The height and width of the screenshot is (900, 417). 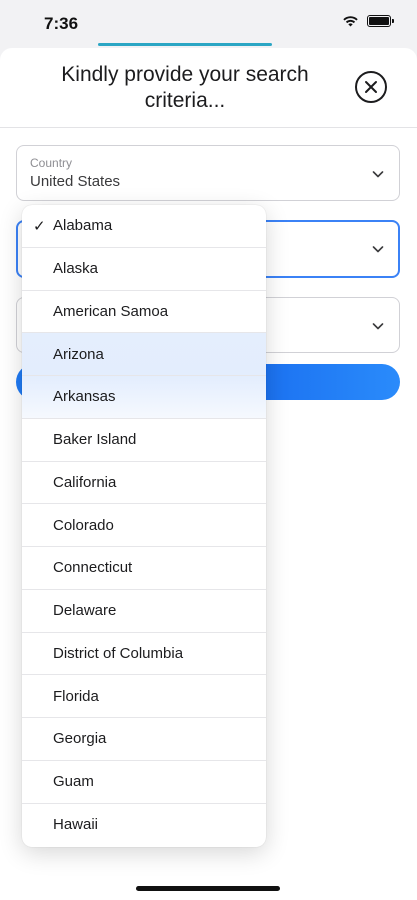 I want to click on option-label: Georgia, so click(x=80, y=739).